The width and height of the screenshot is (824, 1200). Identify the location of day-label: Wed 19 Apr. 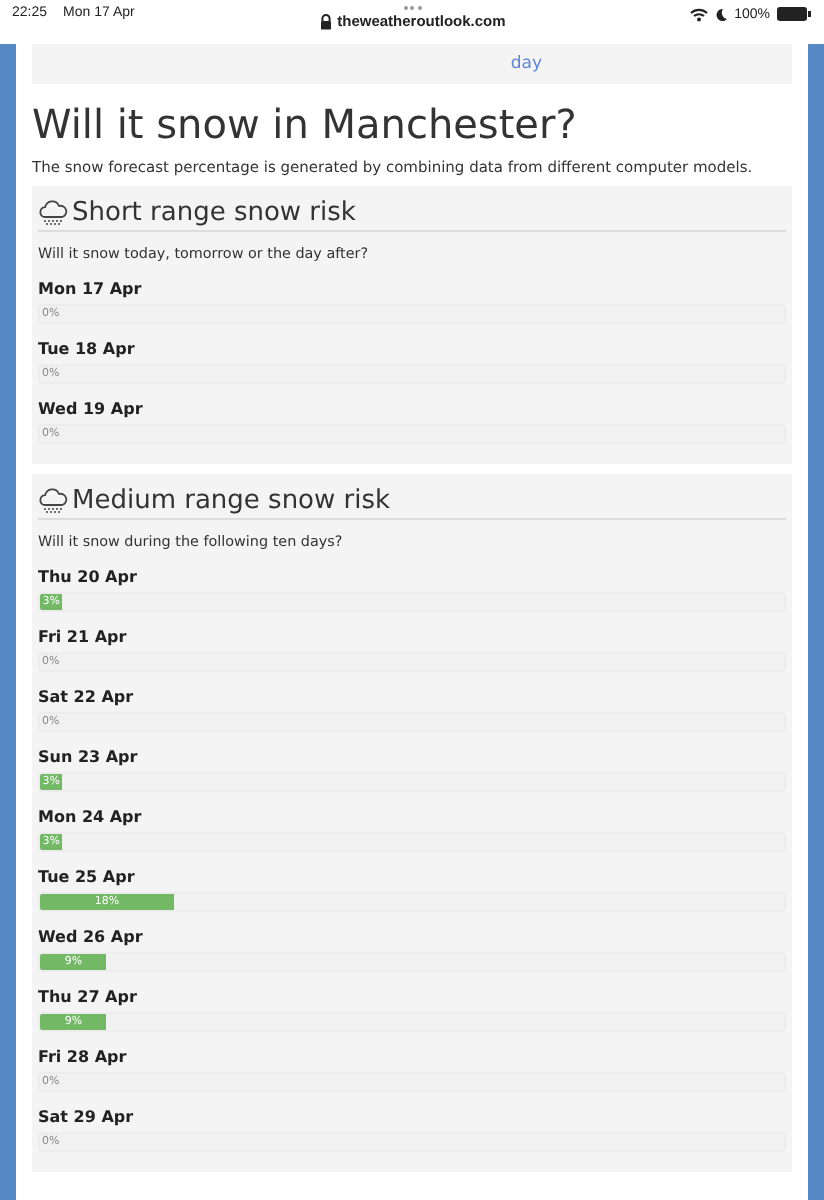
(91, 409).